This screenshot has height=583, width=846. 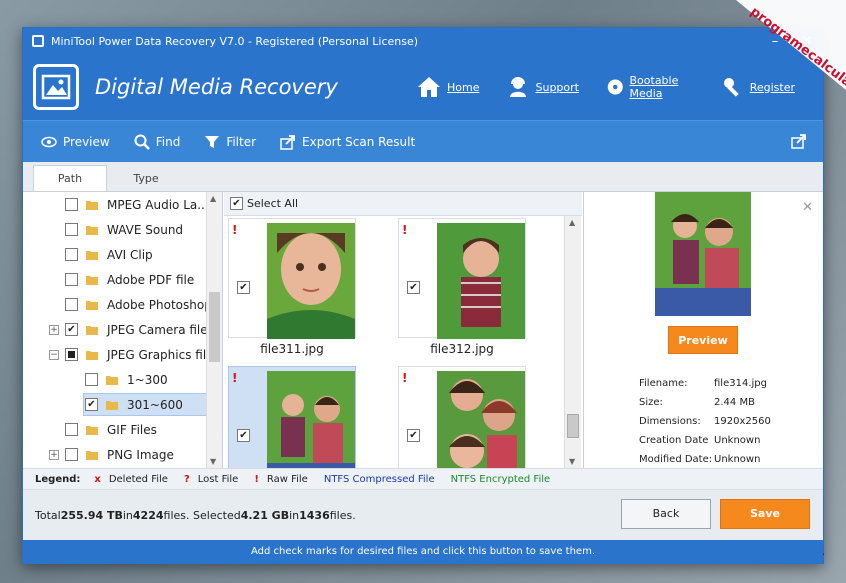 I want to click on share-icon, so click(x=799, y=142).